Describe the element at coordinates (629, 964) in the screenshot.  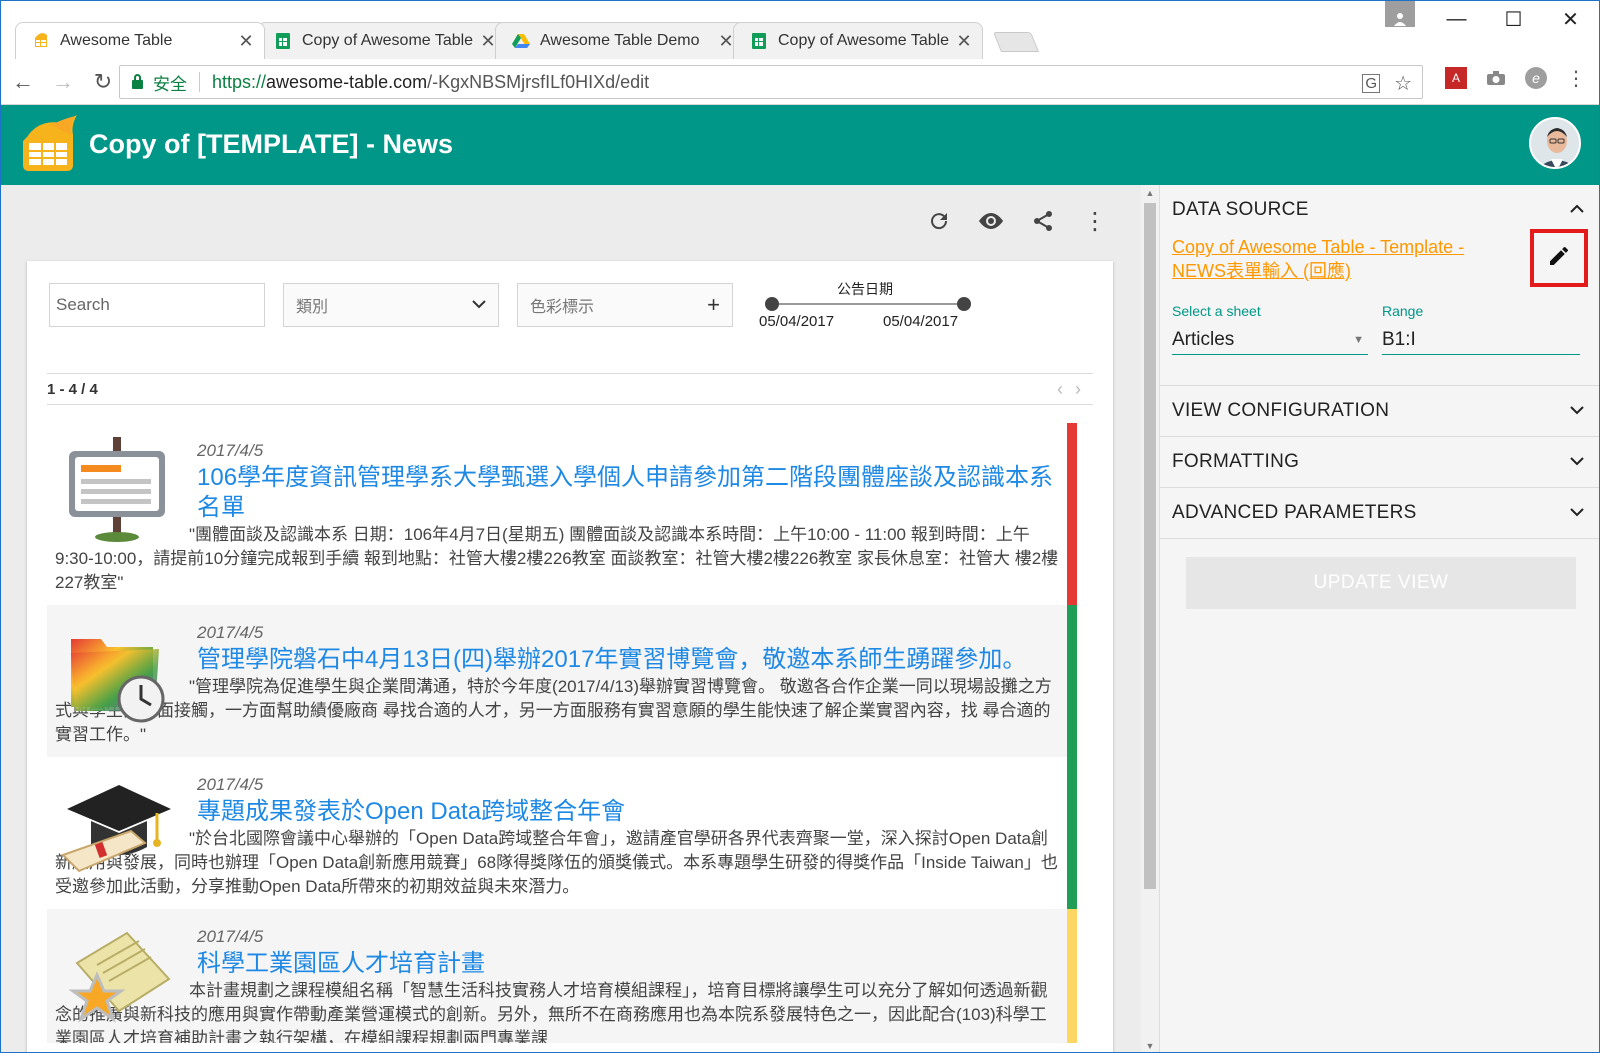
I see `item-title: 科學工業園區人才培育計畫` at that location.